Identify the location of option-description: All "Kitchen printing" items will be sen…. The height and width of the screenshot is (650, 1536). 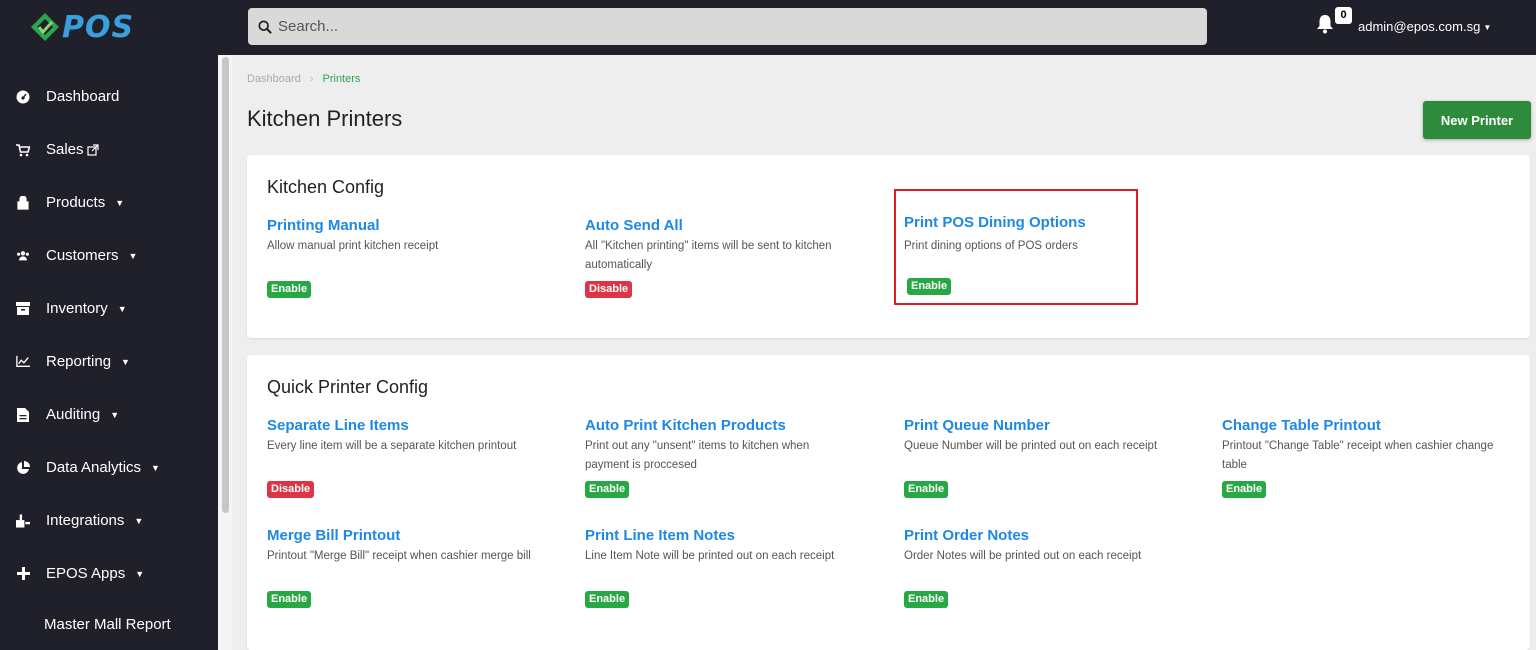
(708, 255).